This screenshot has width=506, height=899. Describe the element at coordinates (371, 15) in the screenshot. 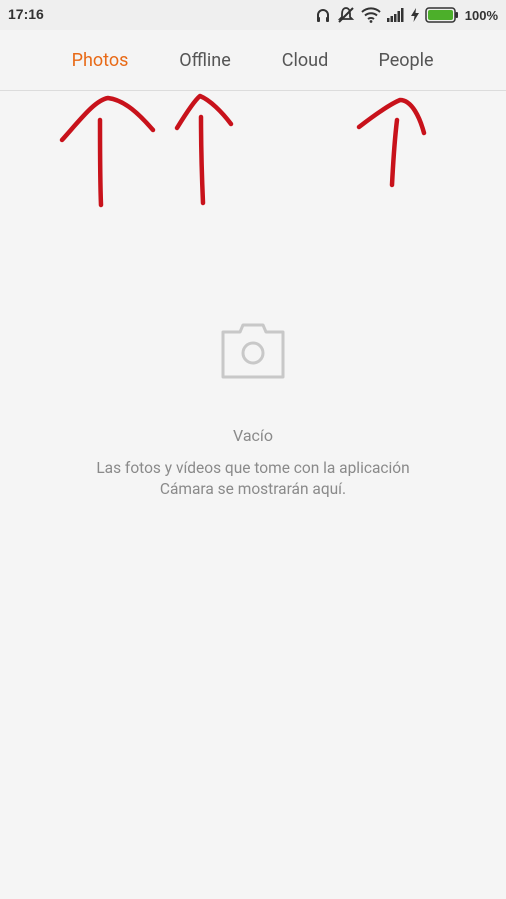

I see `wifi-icon` at that location.